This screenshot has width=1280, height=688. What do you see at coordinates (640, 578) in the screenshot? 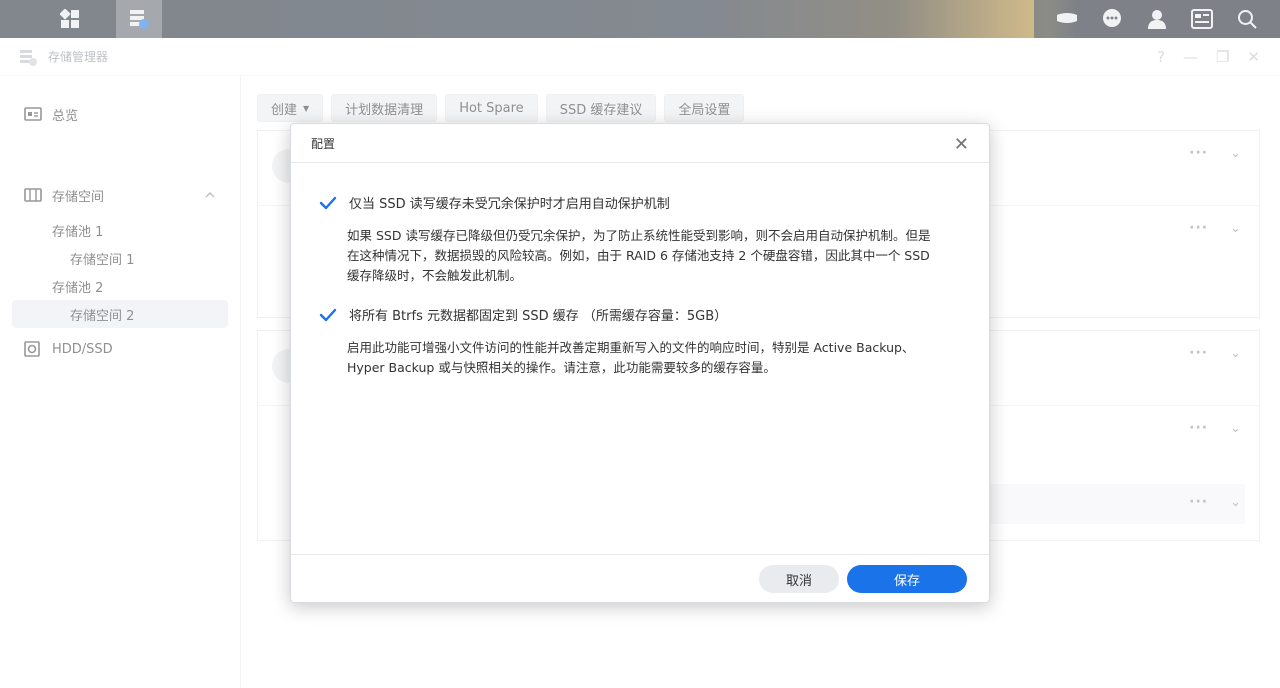
I see `dialog-footer: 取消 保存` at bounding box center [640, 578].